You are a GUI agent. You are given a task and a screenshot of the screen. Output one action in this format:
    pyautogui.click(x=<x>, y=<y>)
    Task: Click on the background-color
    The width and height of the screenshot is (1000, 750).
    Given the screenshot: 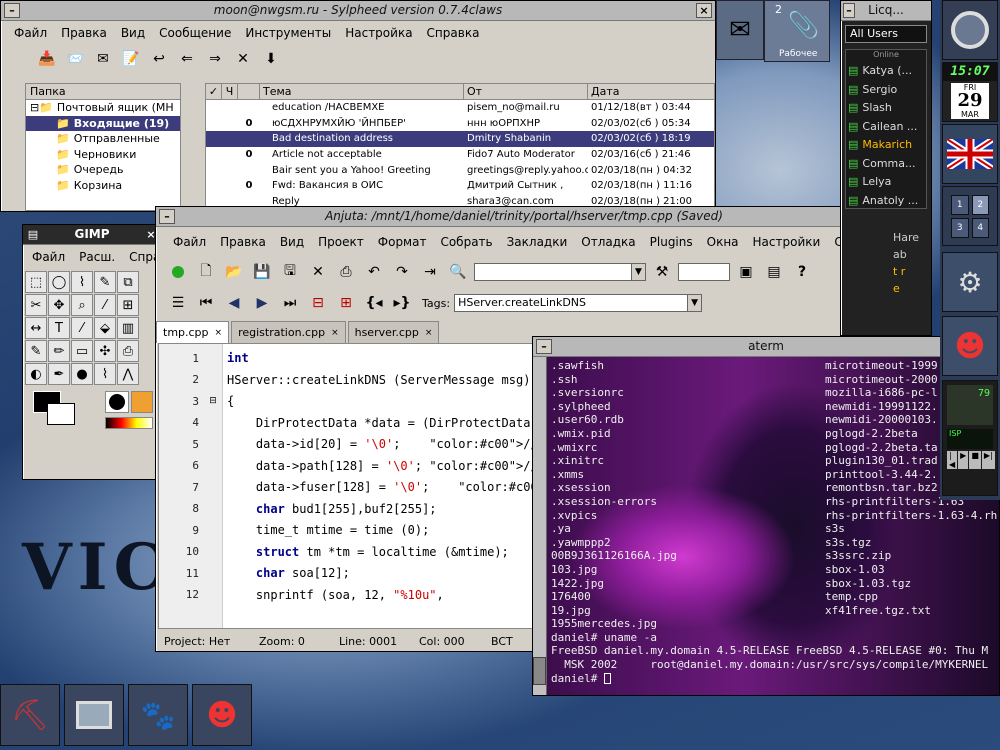 What is the action you would take?
    pyautogui.click(x=61, y=414)
    